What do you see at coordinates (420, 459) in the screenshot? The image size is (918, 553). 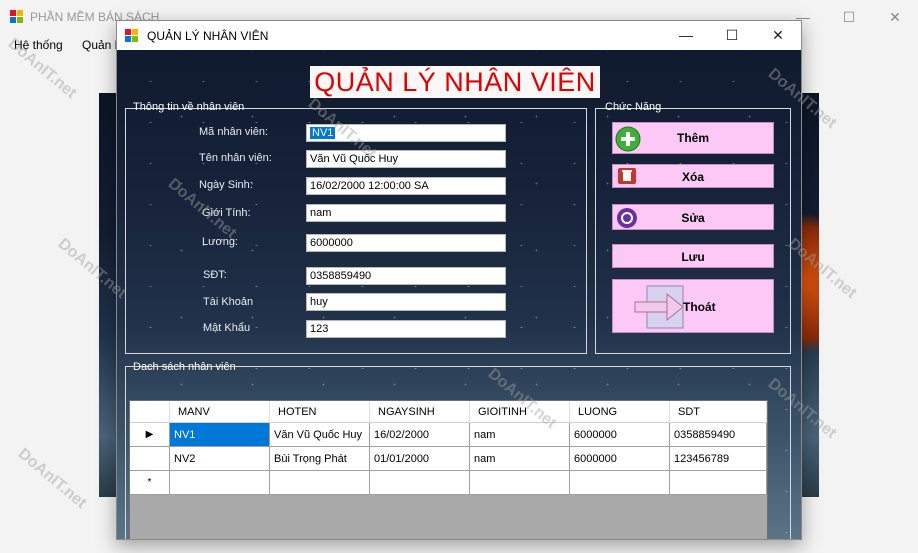 I see `table-cell: 01/01/2000` at bounding box center [420, 459].